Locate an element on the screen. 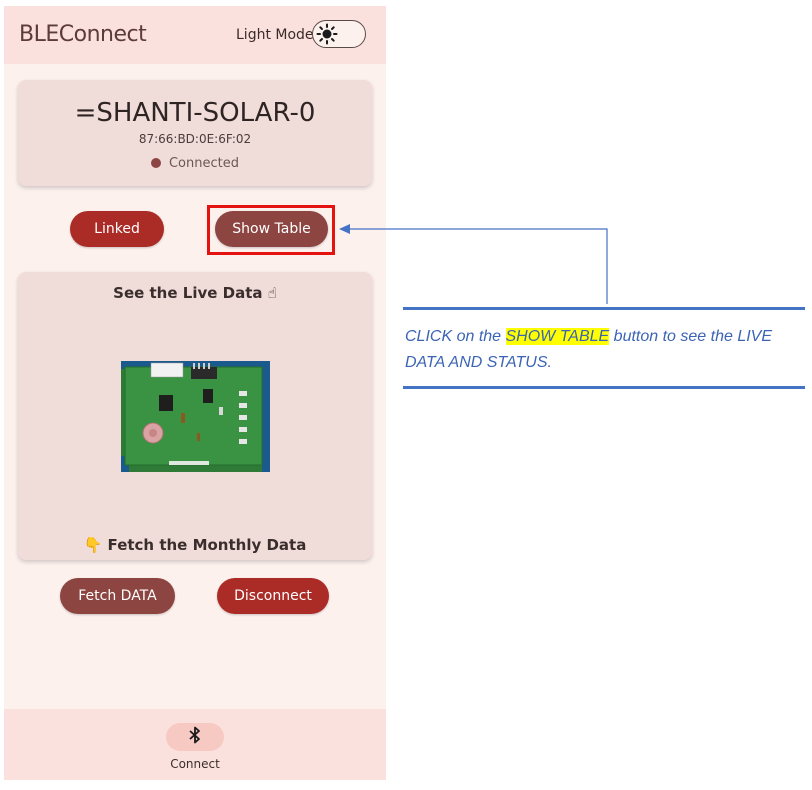 This screenshot has width=812, height=790. callout-top-rule is located at coordinates (604, 308).